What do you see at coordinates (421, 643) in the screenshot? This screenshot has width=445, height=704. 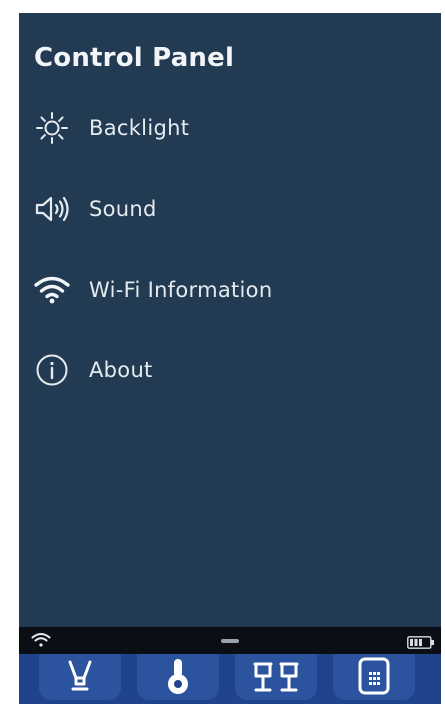 I see `battery-icon` at bounding box center [421, 643].